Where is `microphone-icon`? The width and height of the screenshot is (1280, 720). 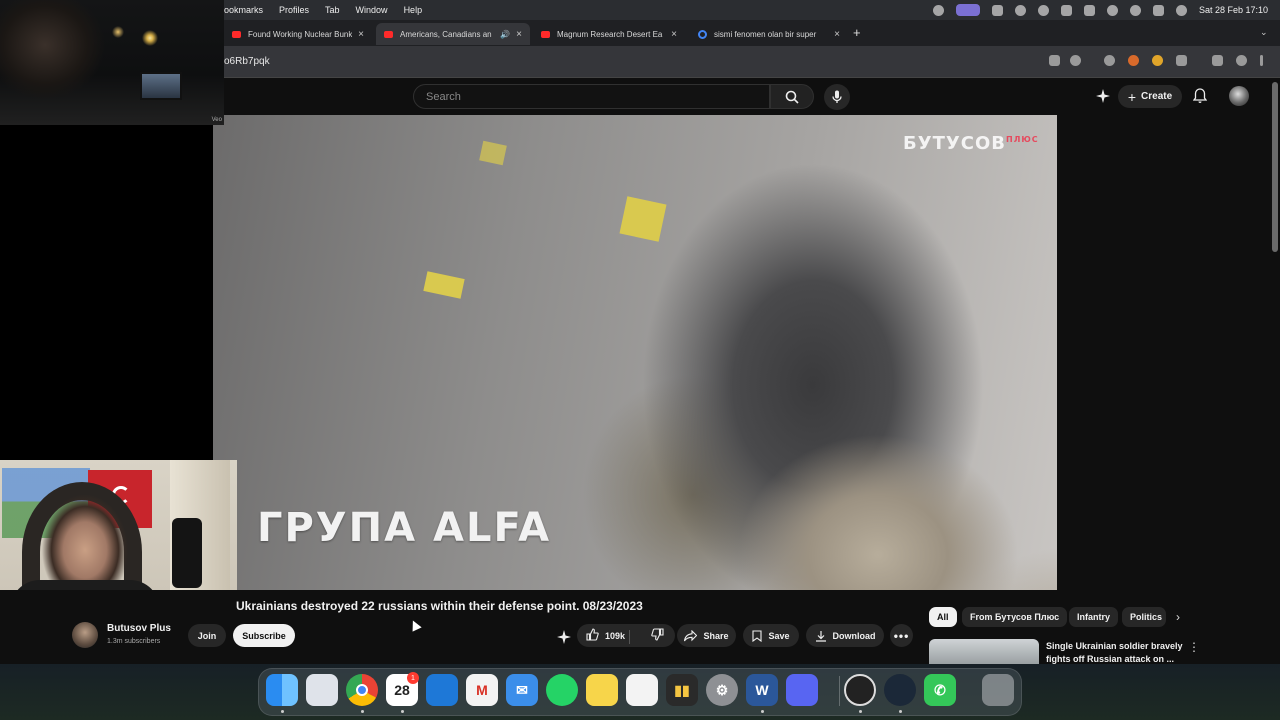 microphone-icon is located at coordinates (837, 96).